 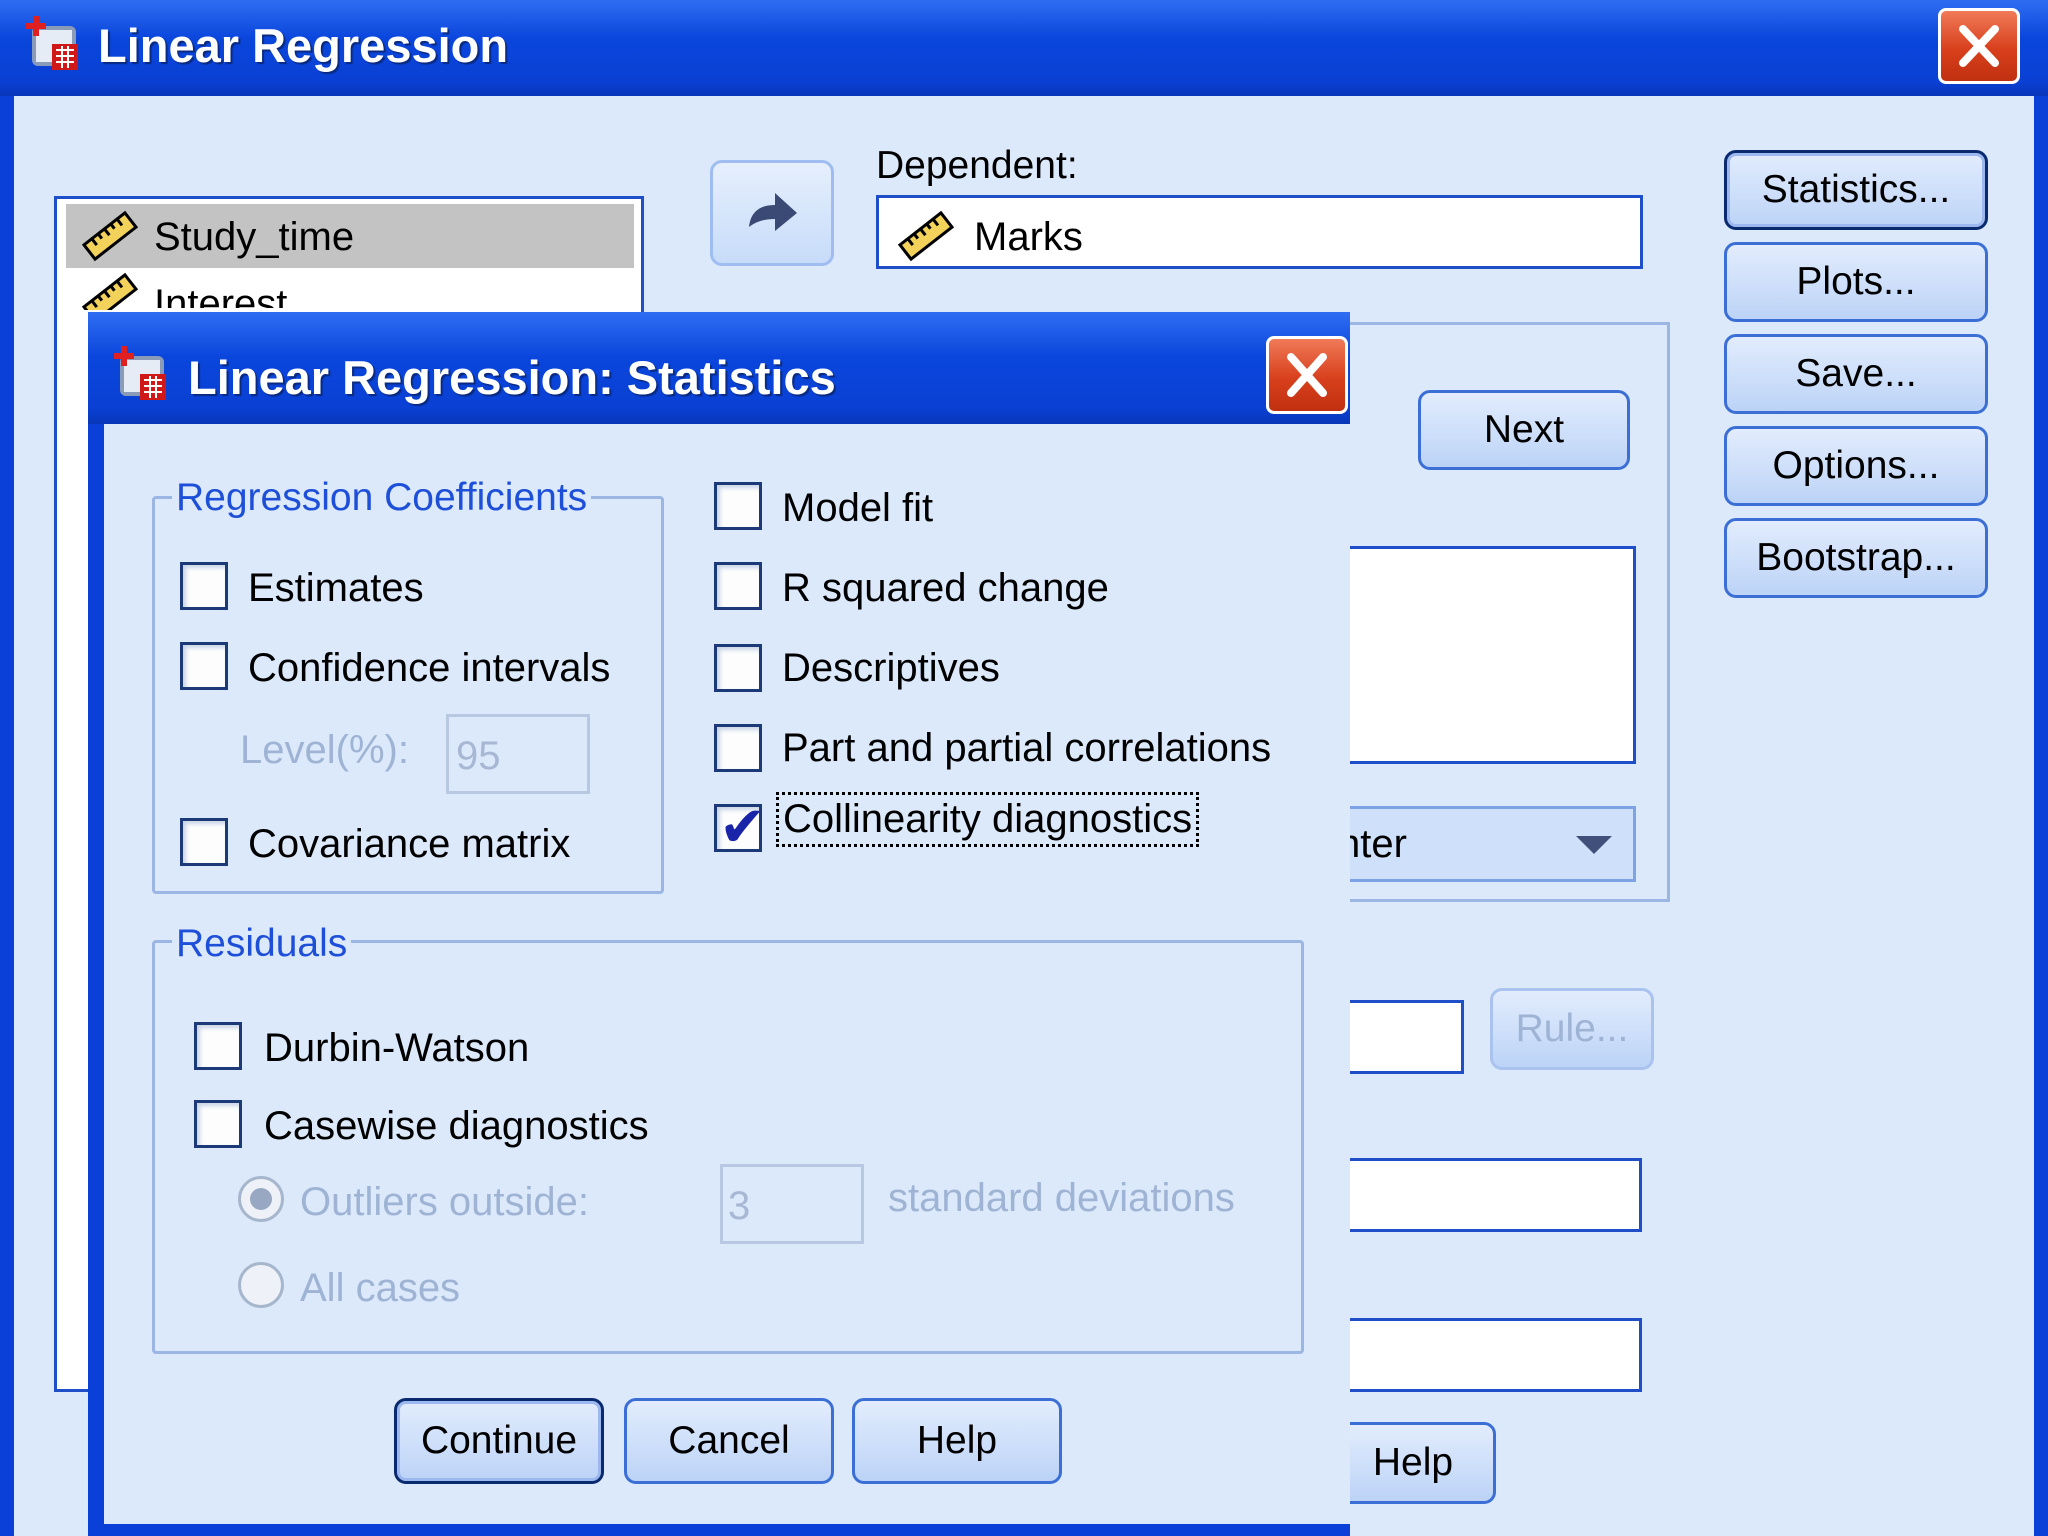 I want to click on level-label: Level(%):, so click(x=324, y=750).